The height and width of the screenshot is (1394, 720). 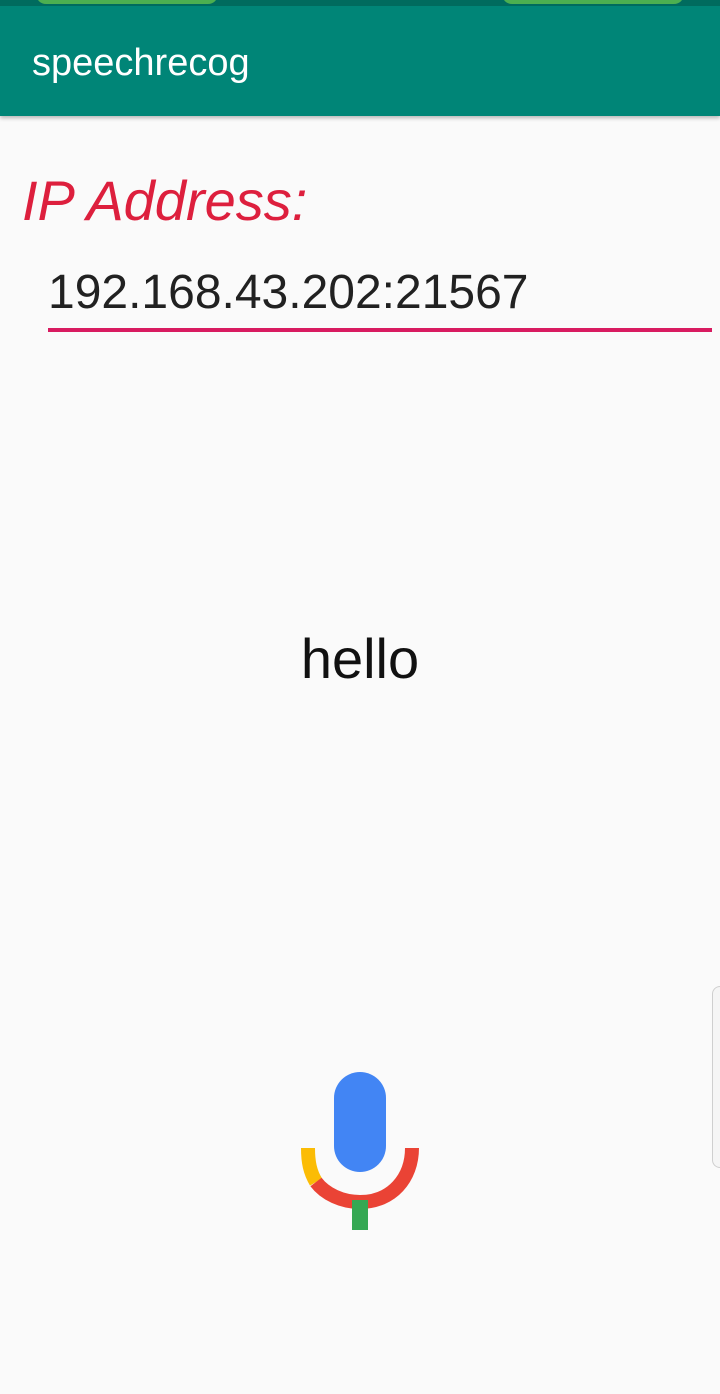 I want to click on mic-capsule, so click(x=360, y=1122).